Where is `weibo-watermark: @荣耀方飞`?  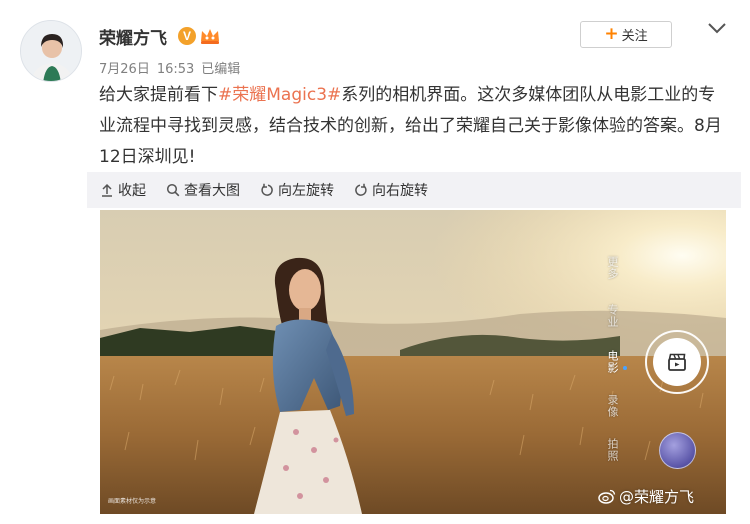 weibo-watermark: @荣耀方飞 is located at coordinates (646, 496).